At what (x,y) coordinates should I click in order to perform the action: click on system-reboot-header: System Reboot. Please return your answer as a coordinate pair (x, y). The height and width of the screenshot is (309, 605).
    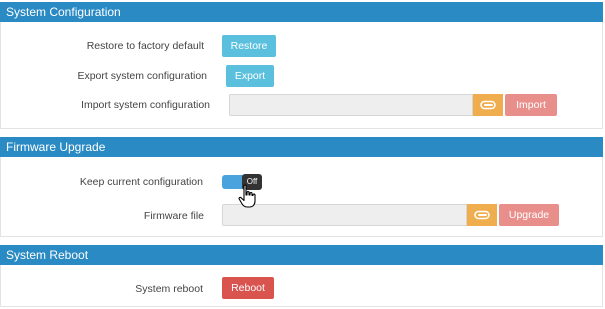
    Looking at the image, I should click on (301, 255).